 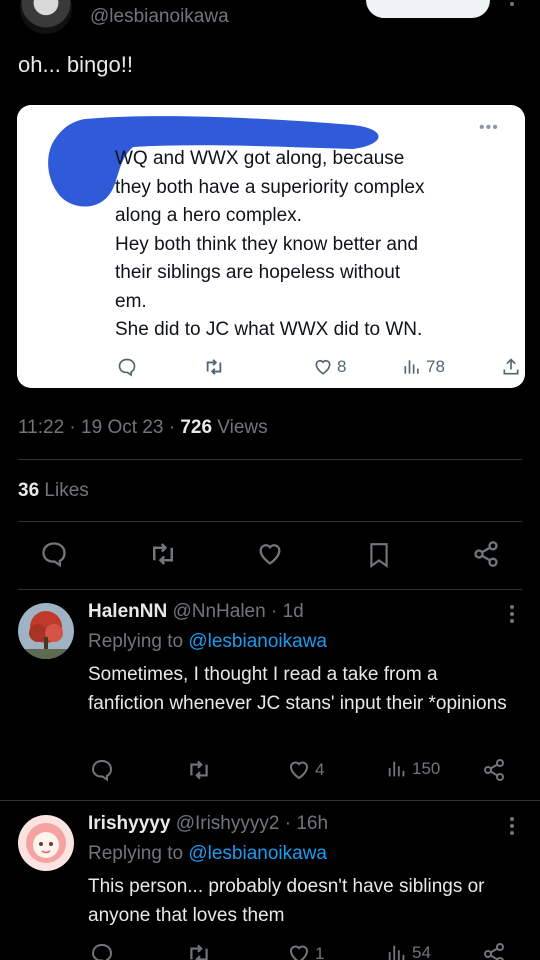 What do you see at coordinates (426, 768) in the screenshot?
I see `reply-views-count: 150` at bounding box center [426, 768].